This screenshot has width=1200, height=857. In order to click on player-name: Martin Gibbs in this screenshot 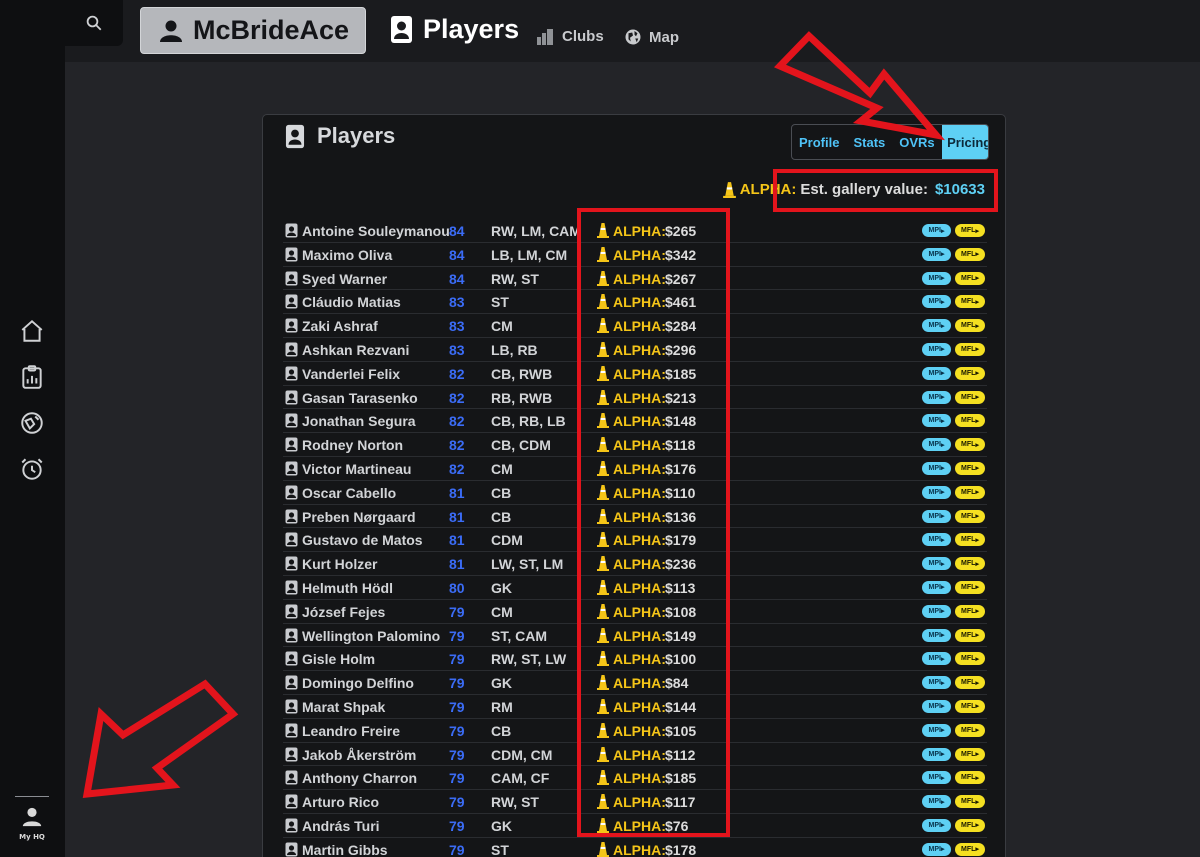, I will do `click(345, 849)`.